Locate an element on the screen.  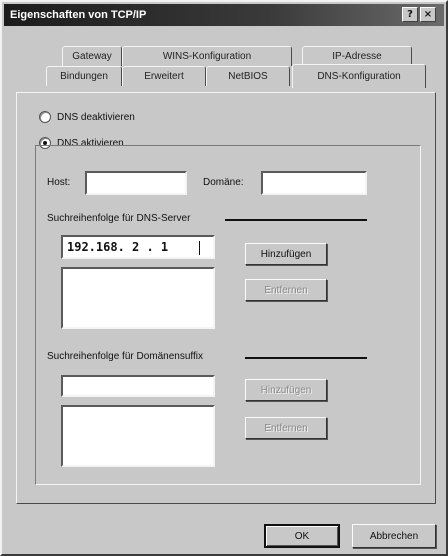
radio-dns-disable: DNS deaktivieren is located at coordinates (87, 117).